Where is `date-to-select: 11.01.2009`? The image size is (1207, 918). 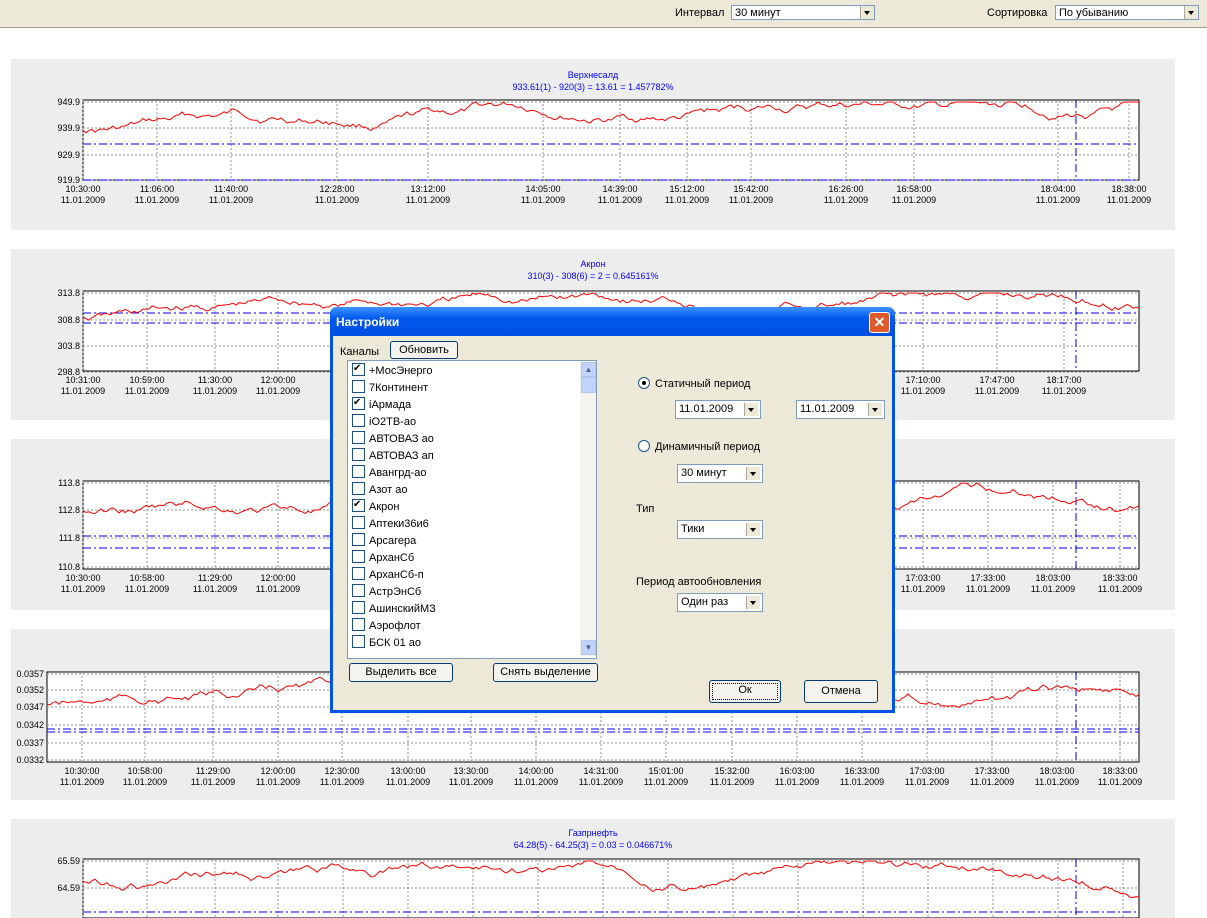 date-to-select: 11.01.2009 is located at coordinates (840, 409).